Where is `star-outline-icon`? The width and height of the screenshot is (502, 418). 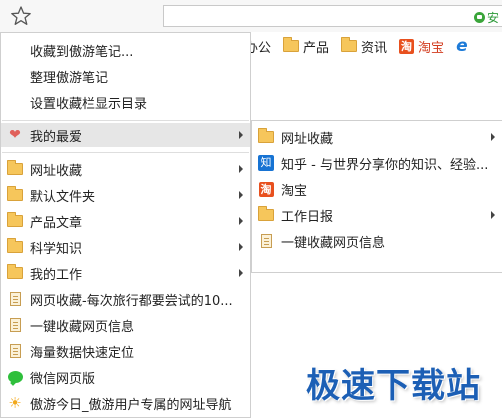 star-outline-icon is located at coordinates (21, 15).